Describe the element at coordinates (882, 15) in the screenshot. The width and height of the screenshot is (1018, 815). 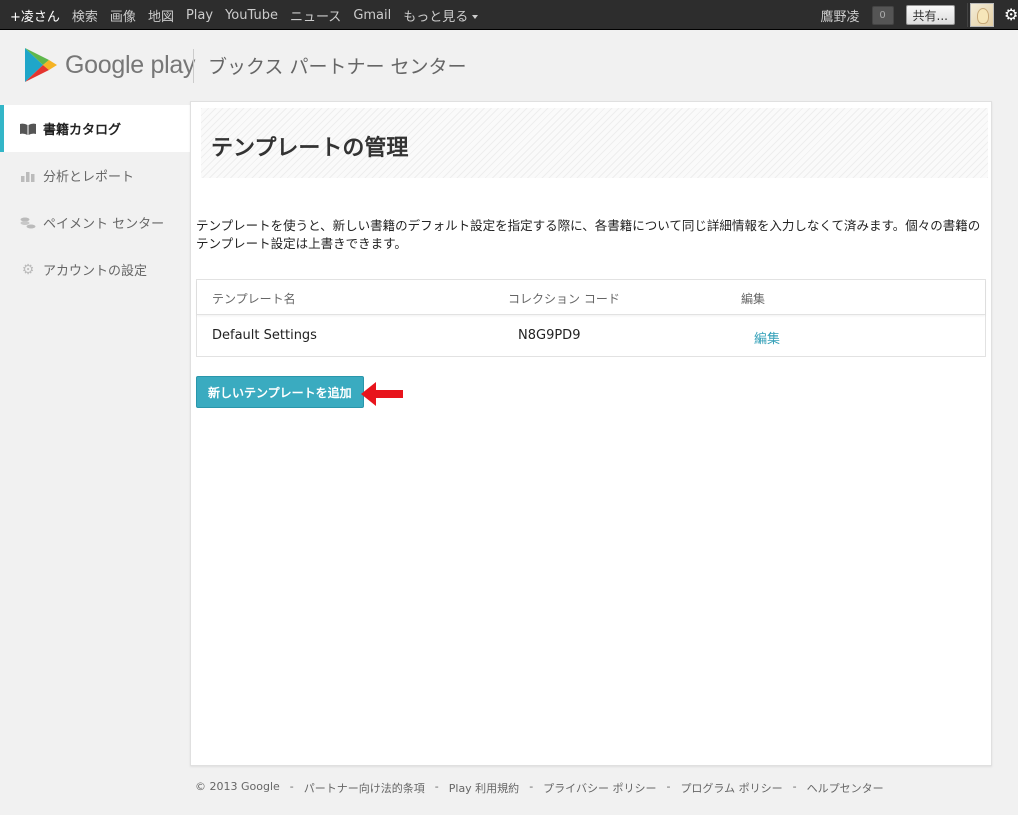
I see `notification-count-button: 0` at that location.